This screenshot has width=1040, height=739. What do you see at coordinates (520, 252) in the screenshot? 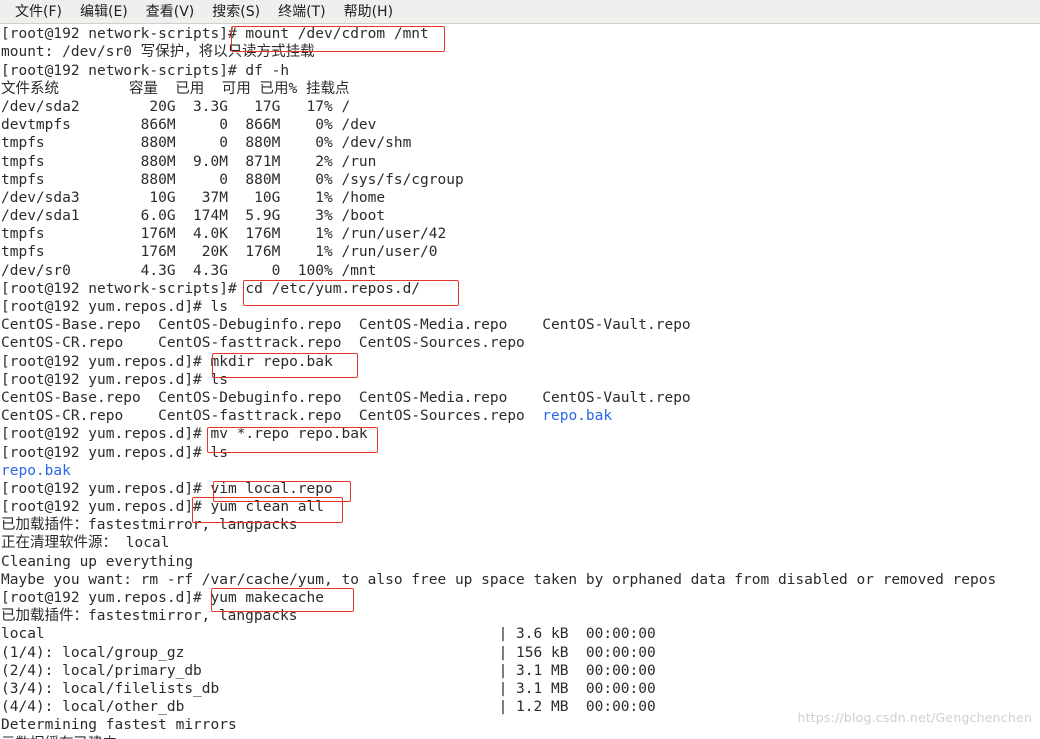
I see `terminal-line: tmpfs 176M 20K 176M 1% /run/user/0` at bounding box center [520, 252].